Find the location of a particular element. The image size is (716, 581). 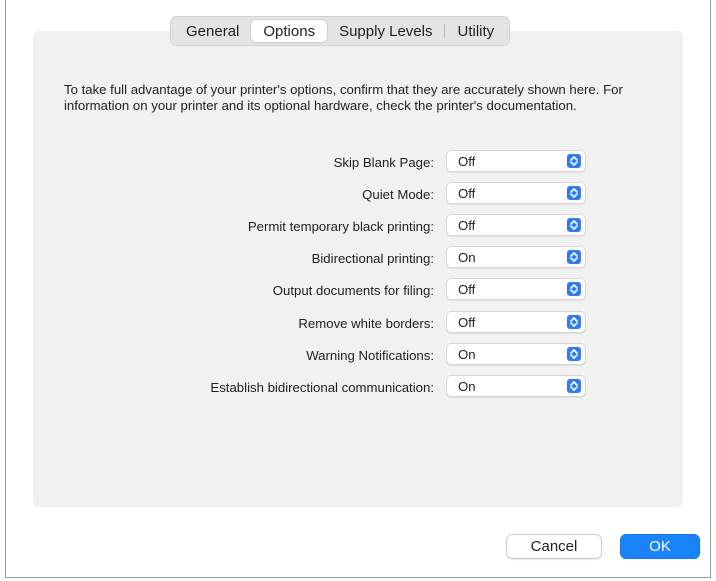

option-label: Establish bidirectional communication: is located at coordinates (322, 387).